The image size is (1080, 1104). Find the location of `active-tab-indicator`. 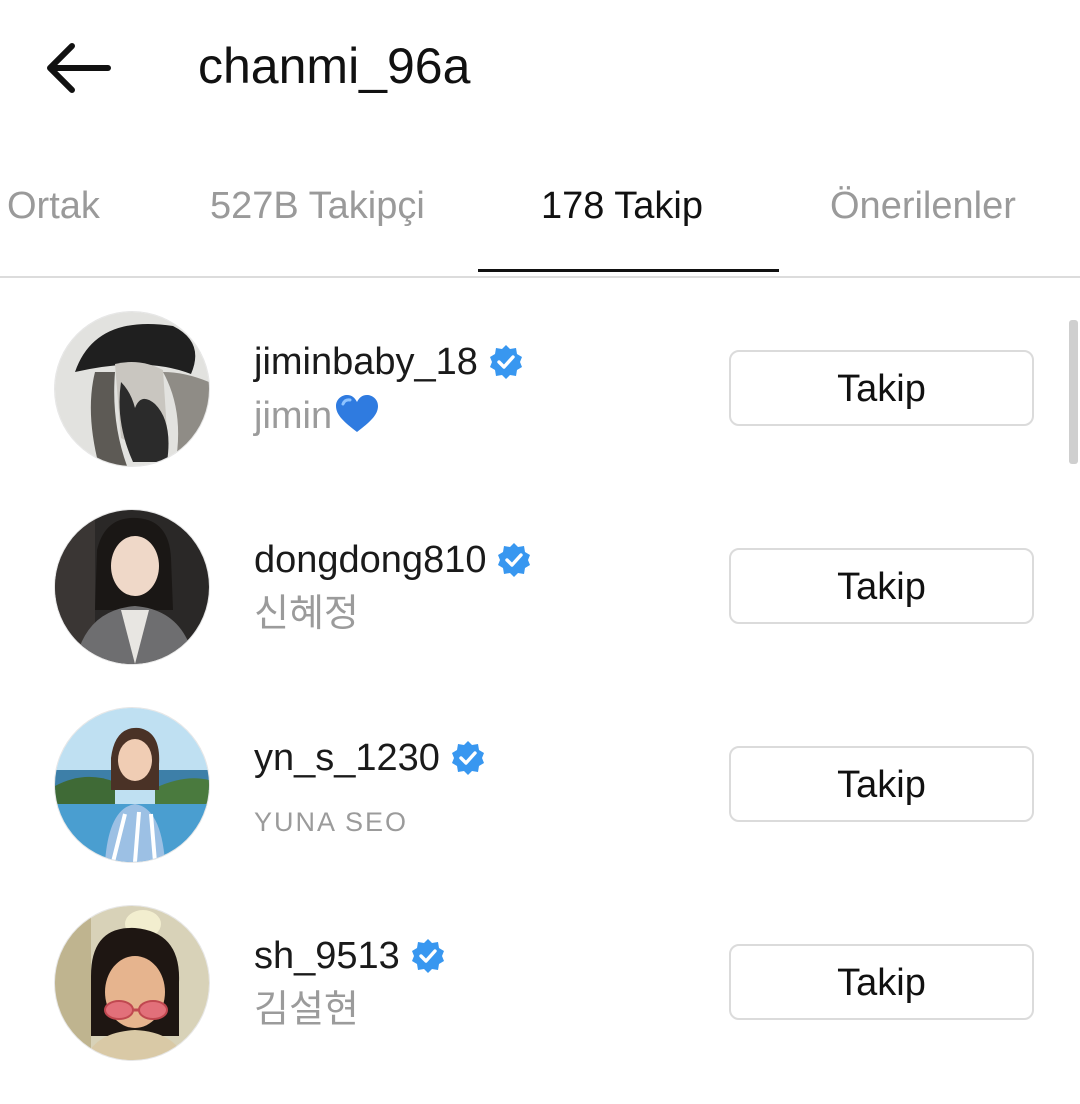

active-tab-indicator is located at coordinates (628, 270).